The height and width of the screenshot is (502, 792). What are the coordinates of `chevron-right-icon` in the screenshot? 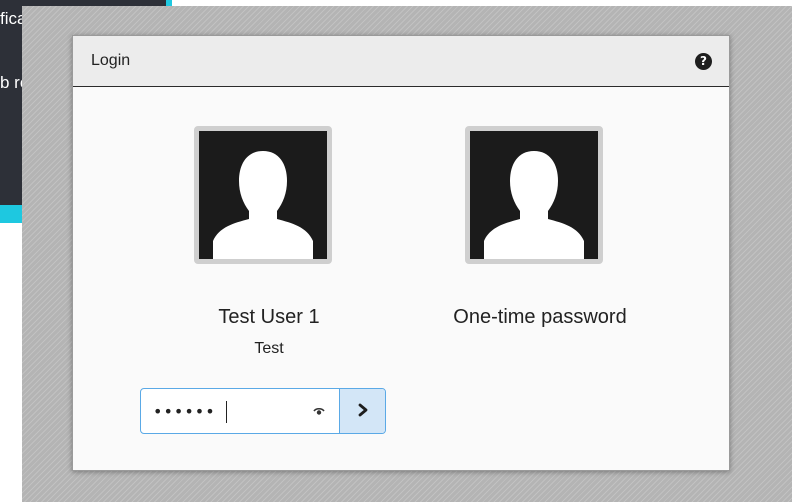 It's located at (363, 411).